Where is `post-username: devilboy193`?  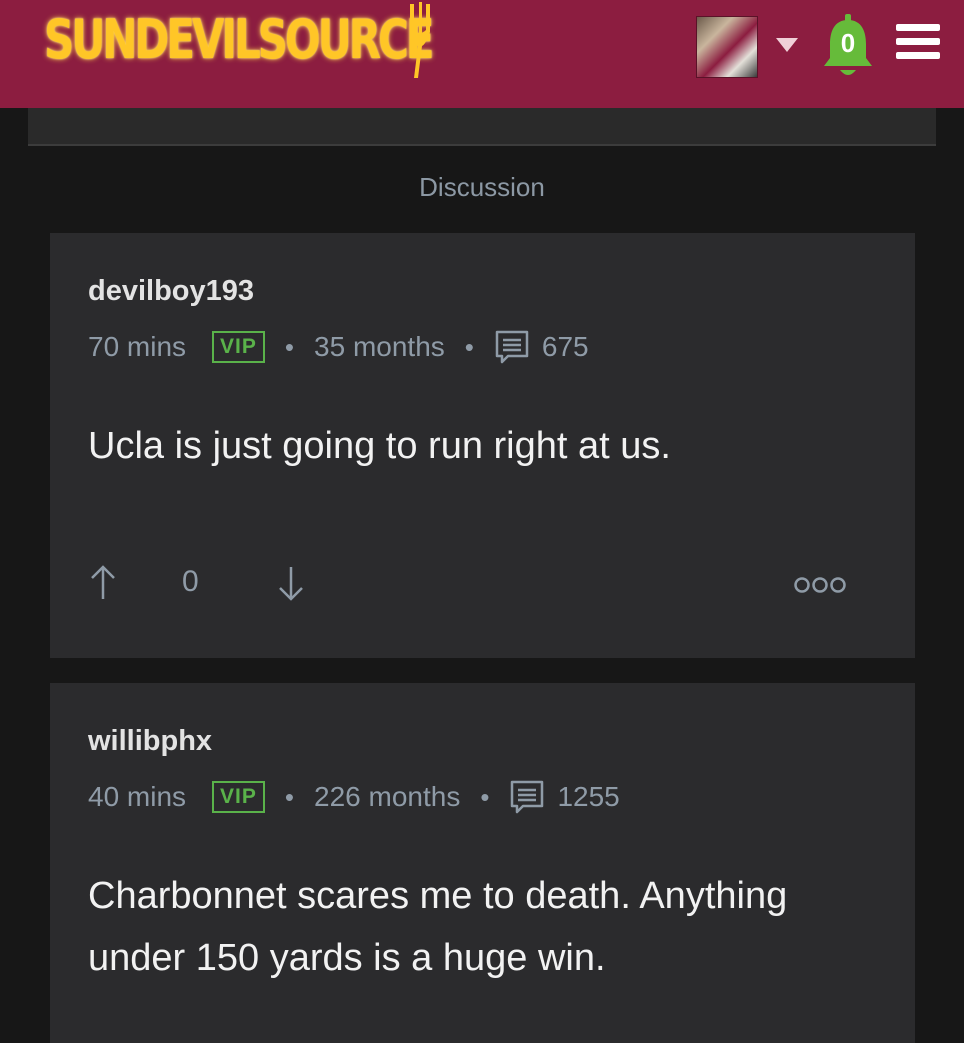 post-username: devilboy193 is located at coordinates (171, 291).